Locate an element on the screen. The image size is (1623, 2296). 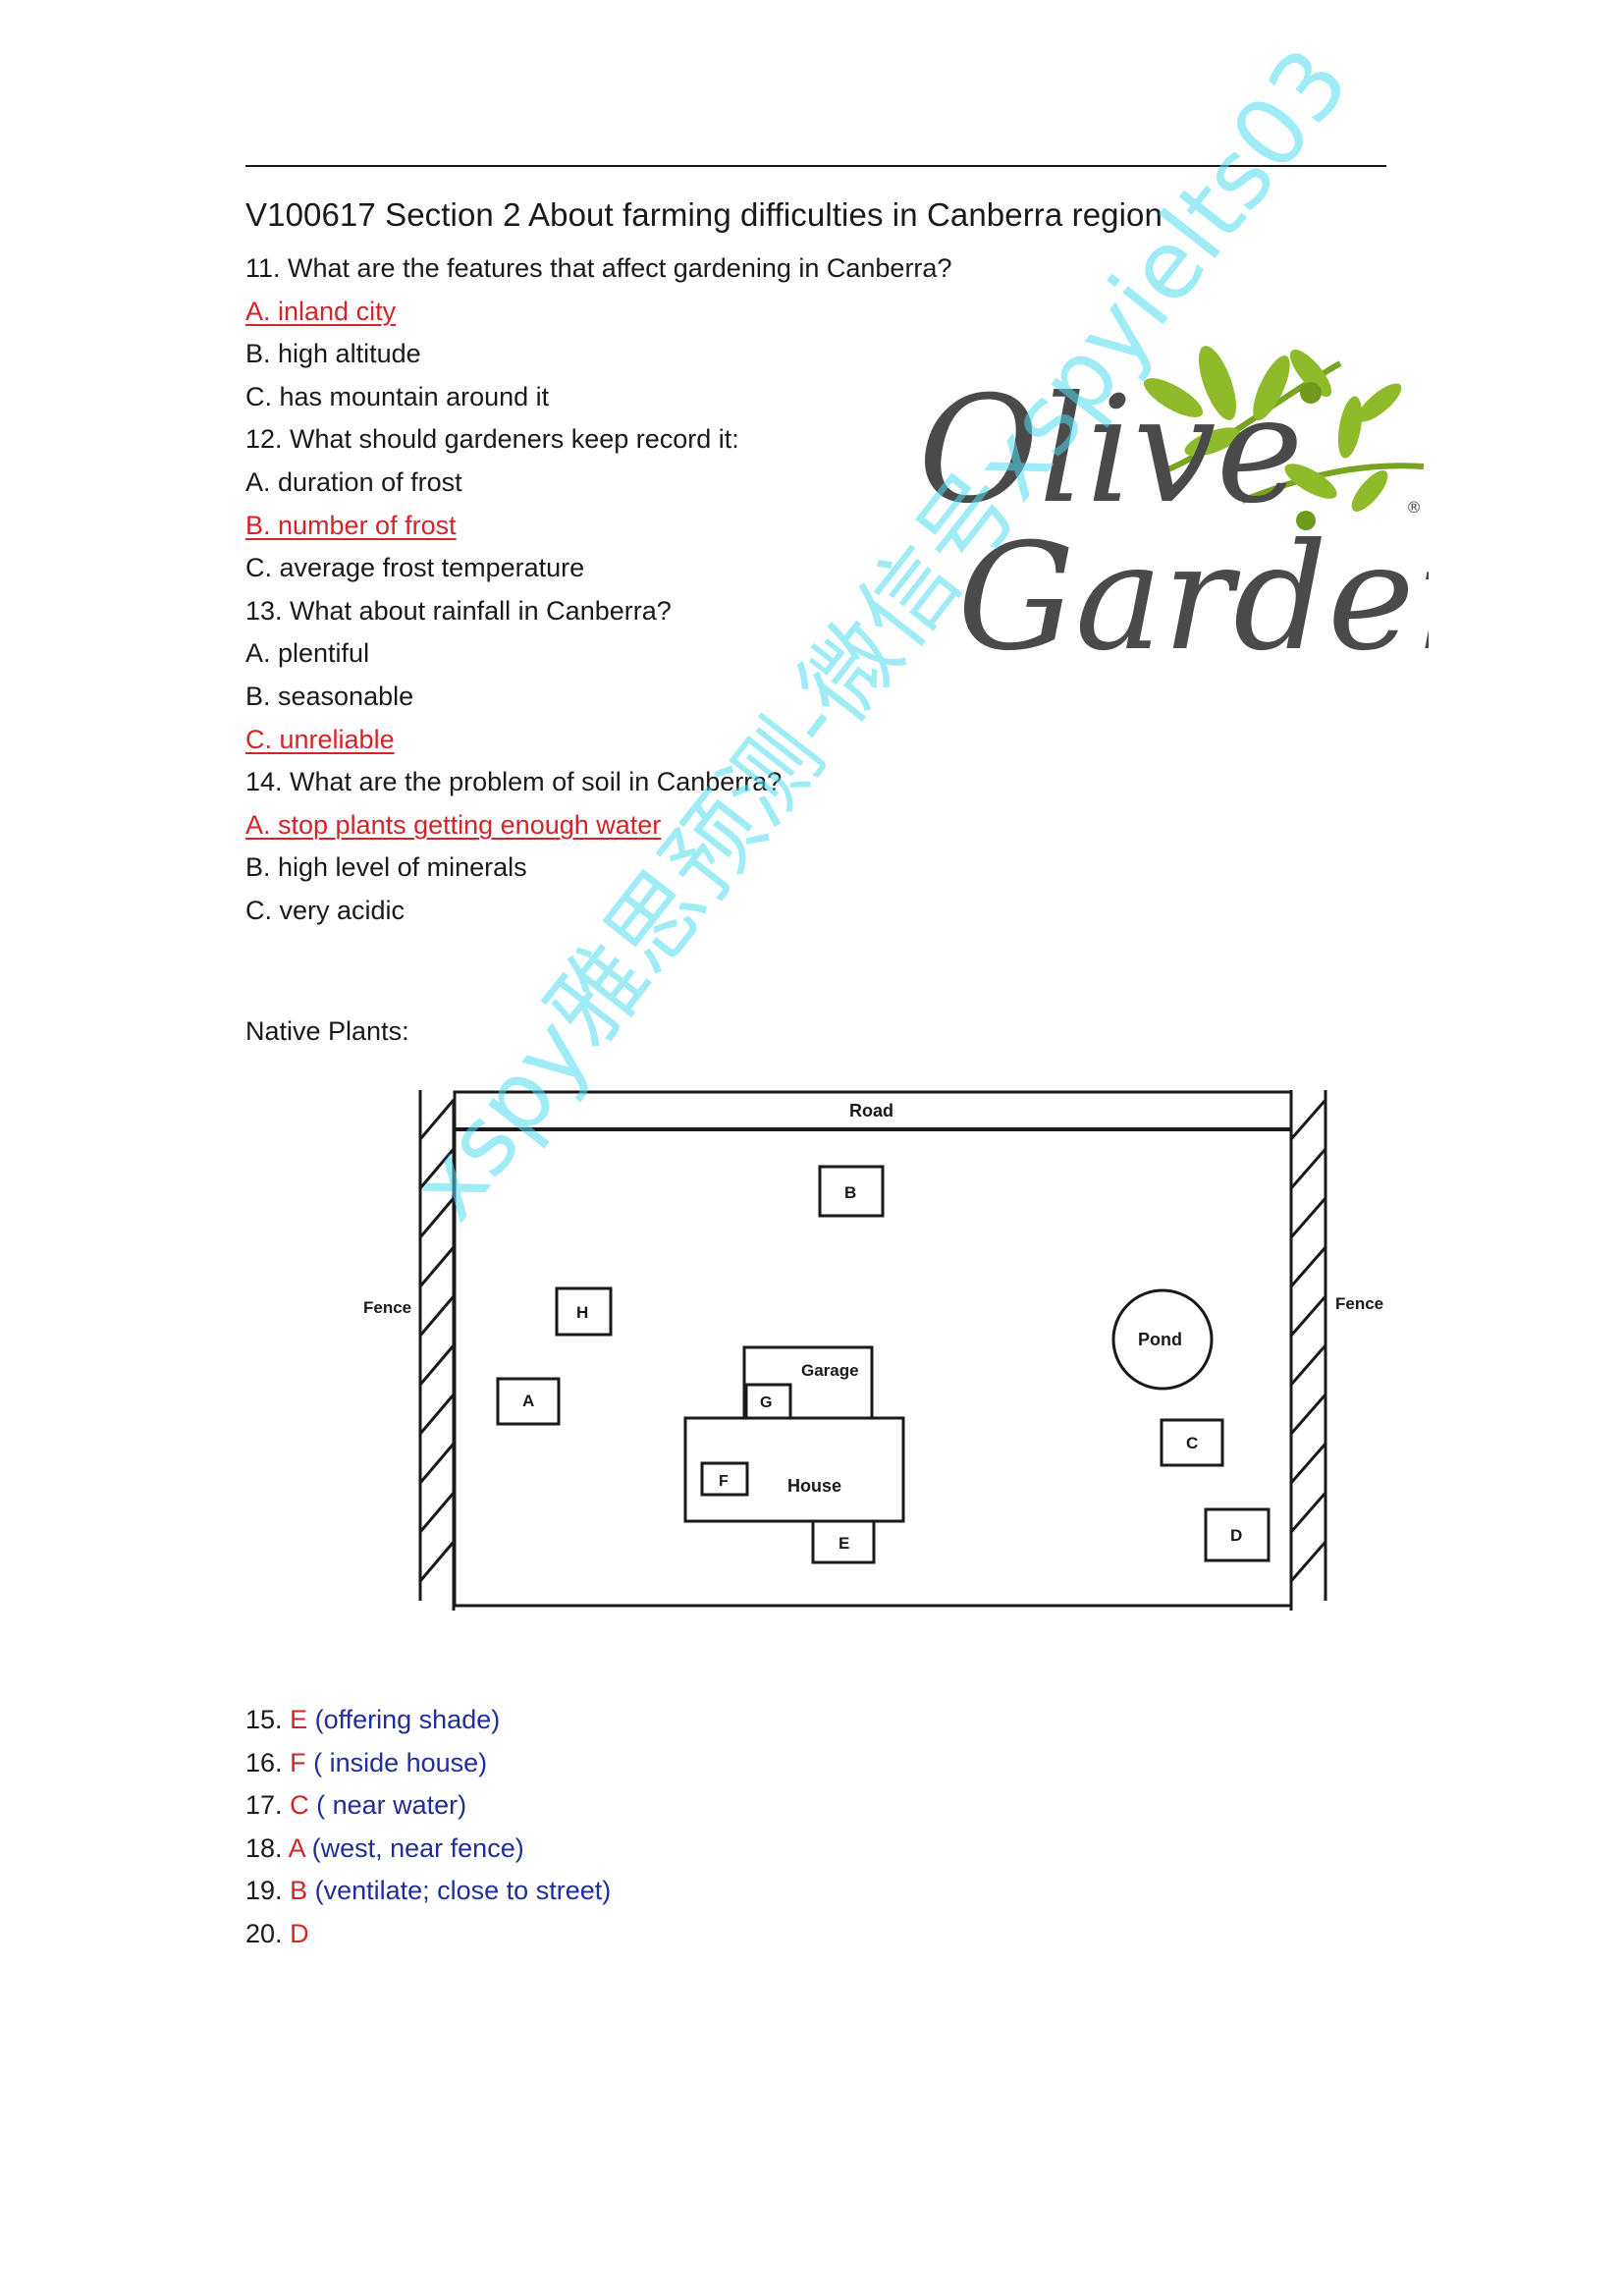
answer-row: 16. F ( inside house) is located at coordinates (428, 1763).